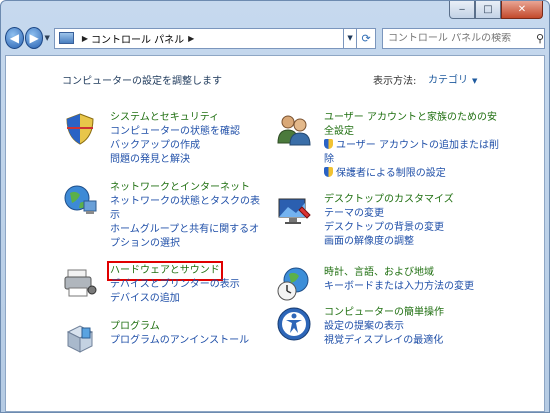 The image size is (550, 413). Describe the element at coordinates (411, 273) in the screenshot. I see `clock-language-region-link: 時計、言語、および地域` at that location.